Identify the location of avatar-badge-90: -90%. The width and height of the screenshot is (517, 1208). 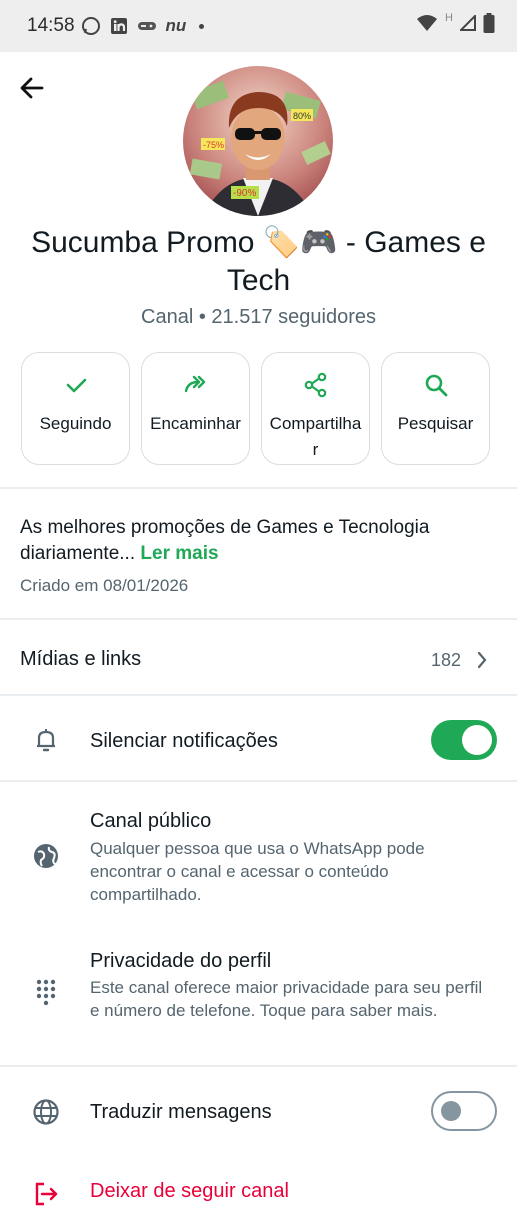
(244, 193).